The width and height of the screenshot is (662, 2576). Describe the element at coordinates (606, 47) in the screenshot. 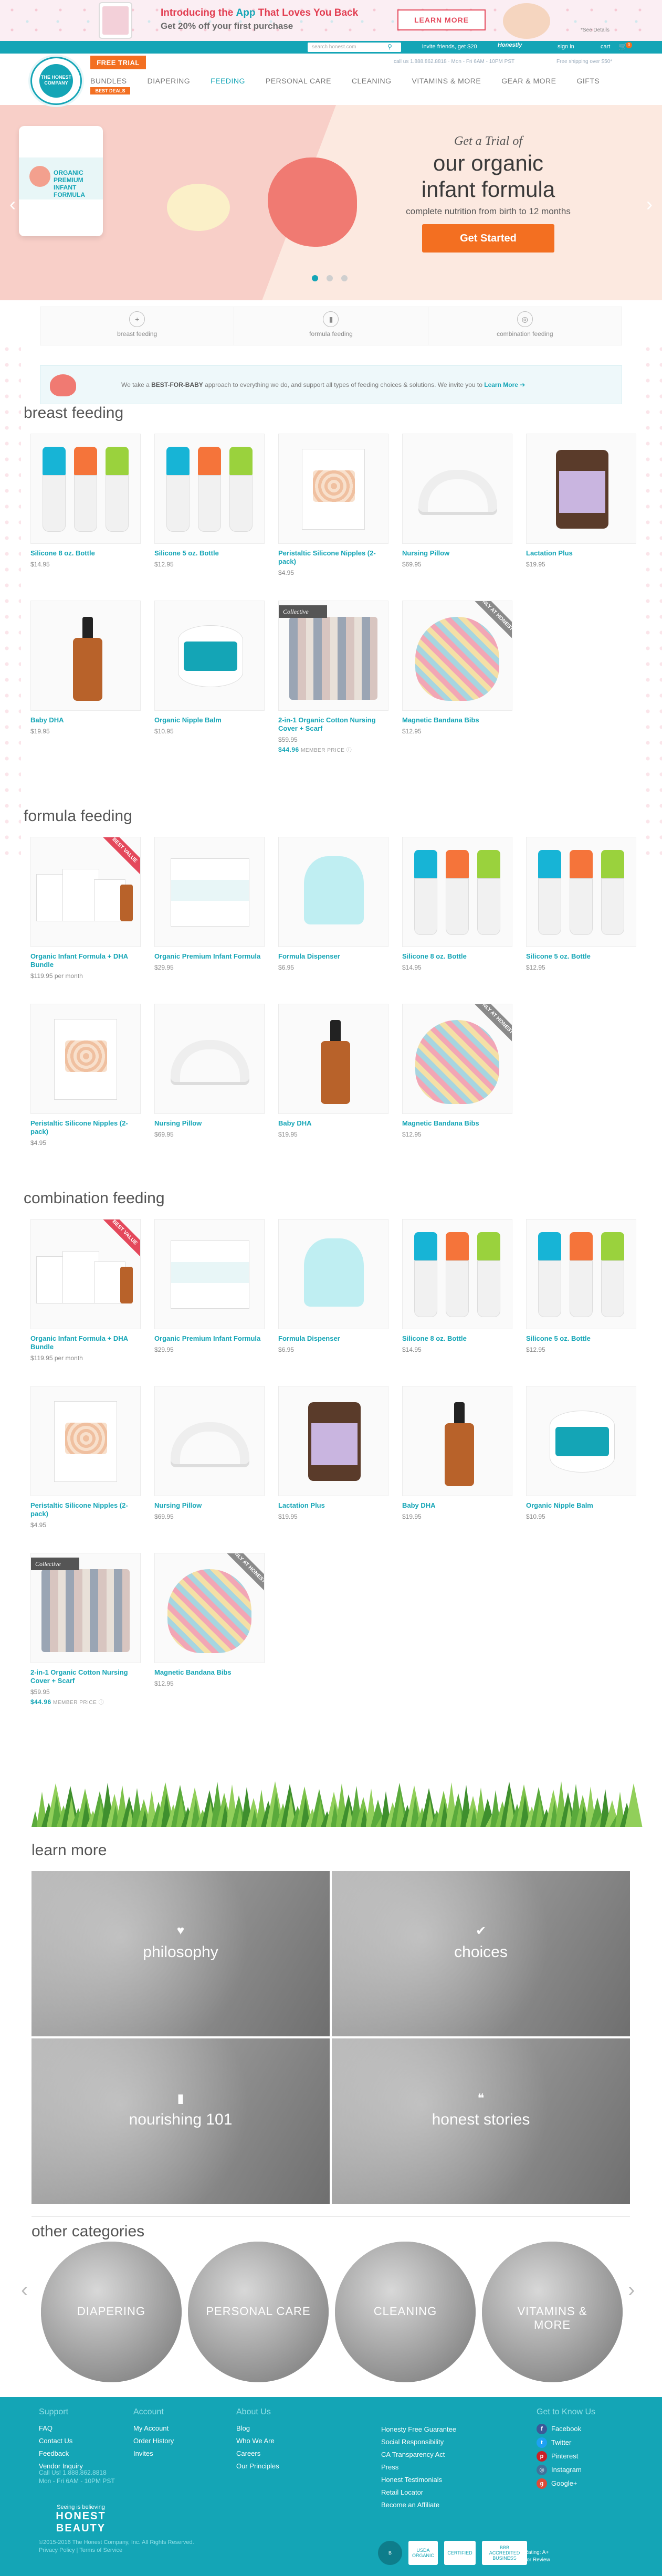

I see `cart-link: cart` at that location.